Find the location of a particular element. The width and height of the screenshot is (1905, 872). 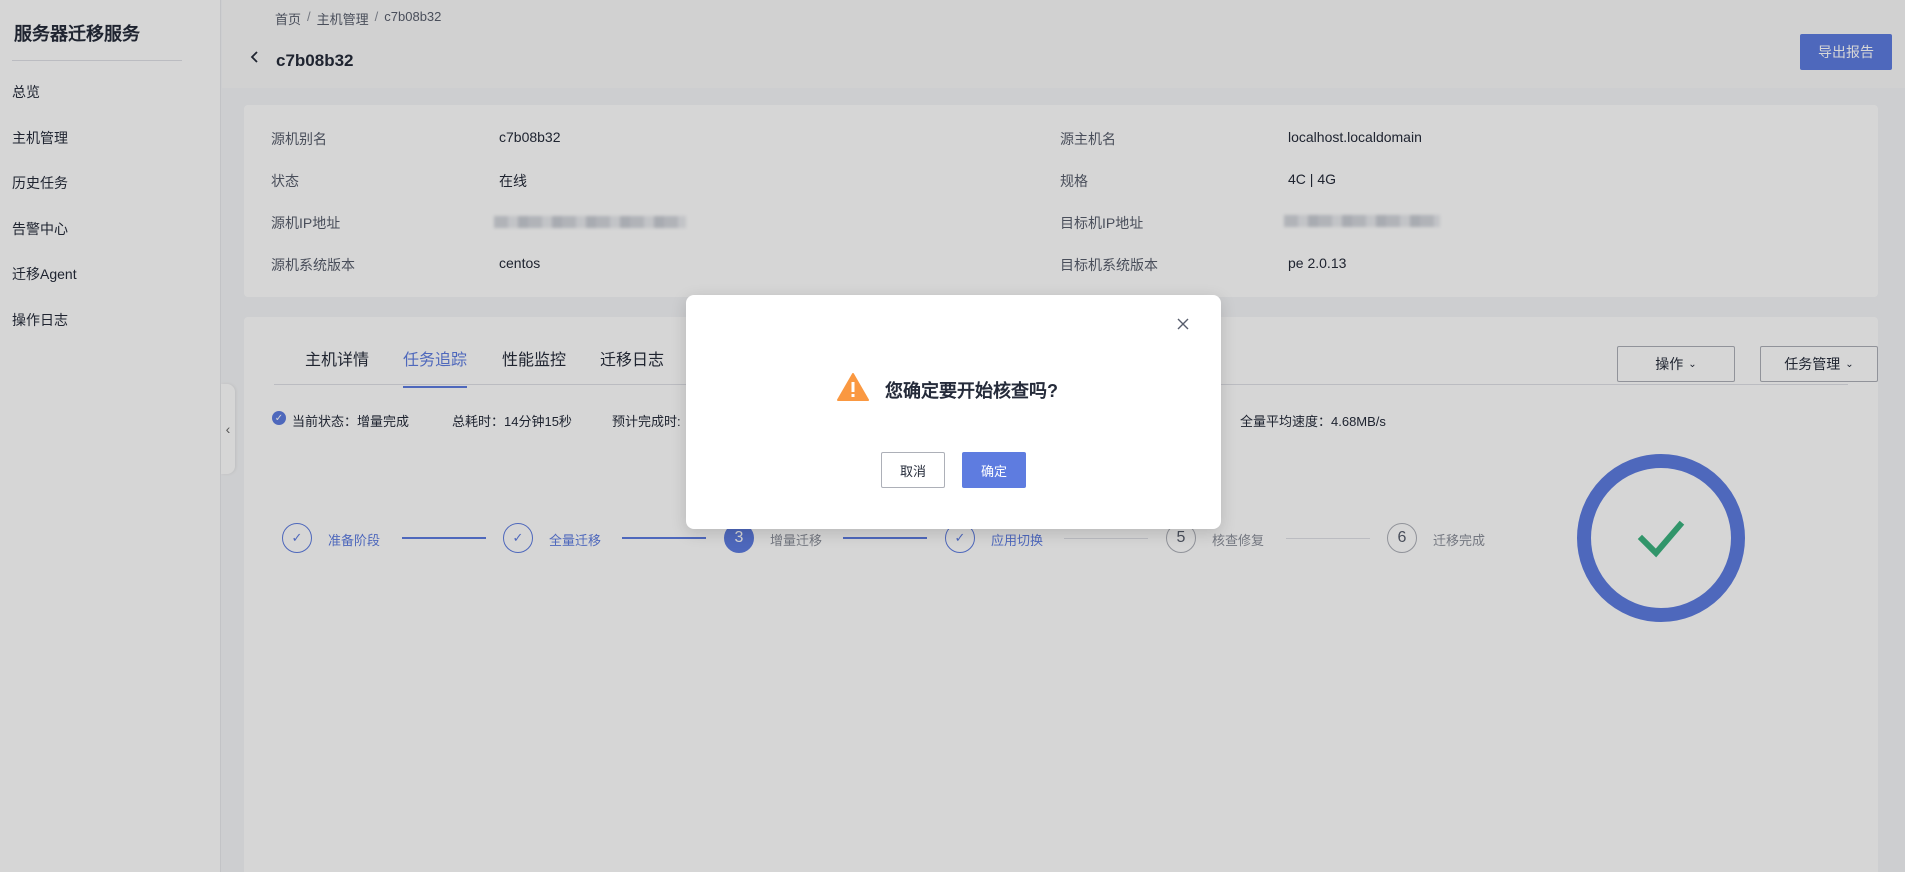

close-icon is located at coordinates (1183, 324).